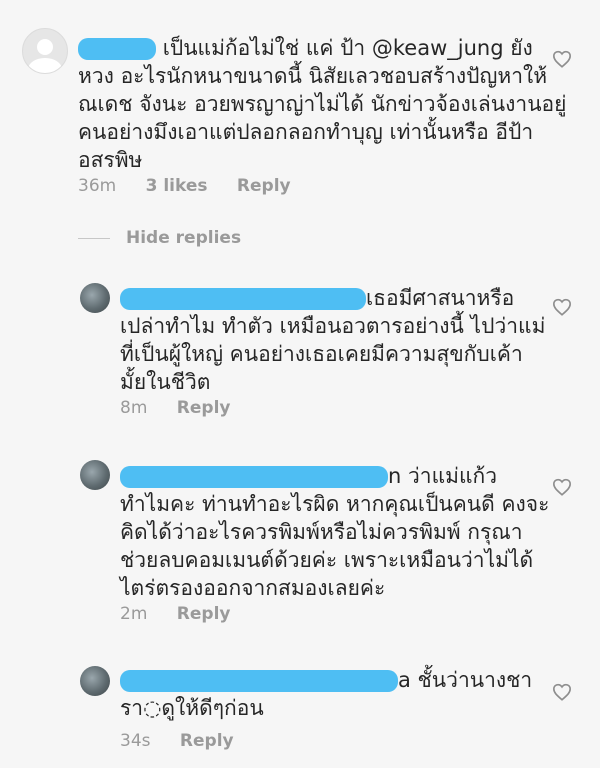 This screenshot has height=768, width=600. Describe the element at coordinates (134, 614) in the screenshot. I see `comment-time: 2m` at that location.